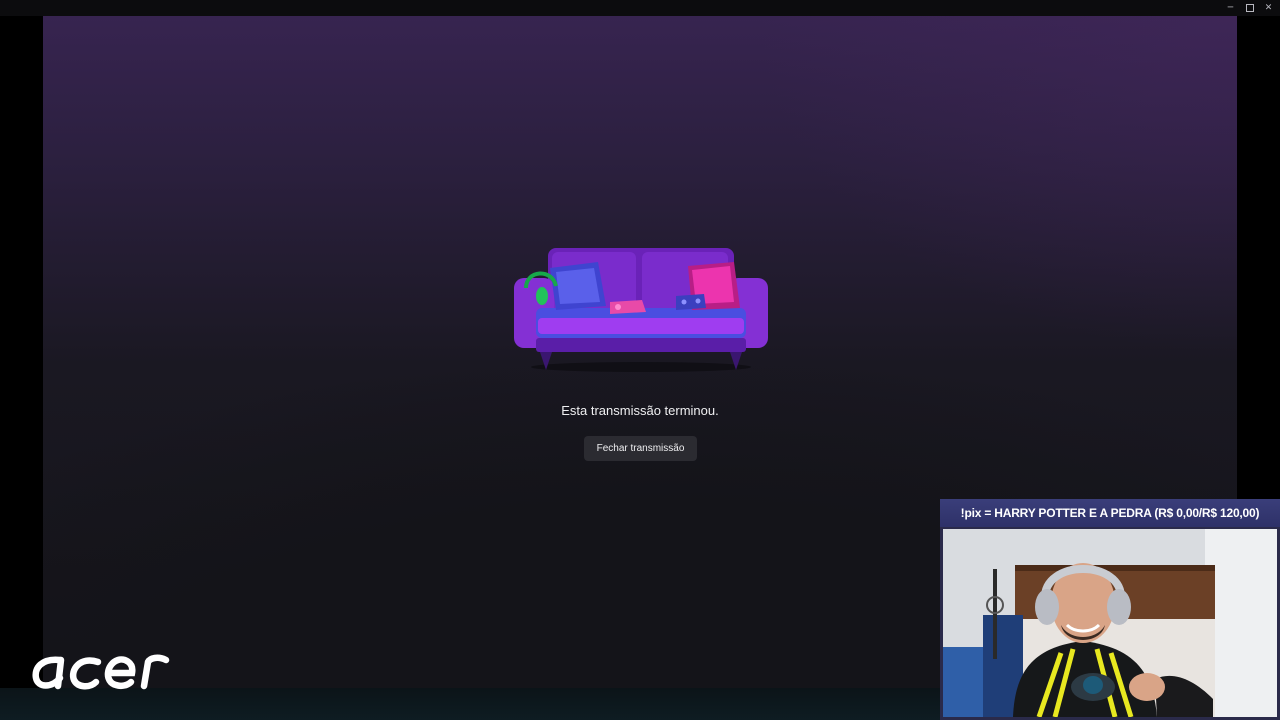  I want to click on close-icon: ✕, so click(1268, 8).